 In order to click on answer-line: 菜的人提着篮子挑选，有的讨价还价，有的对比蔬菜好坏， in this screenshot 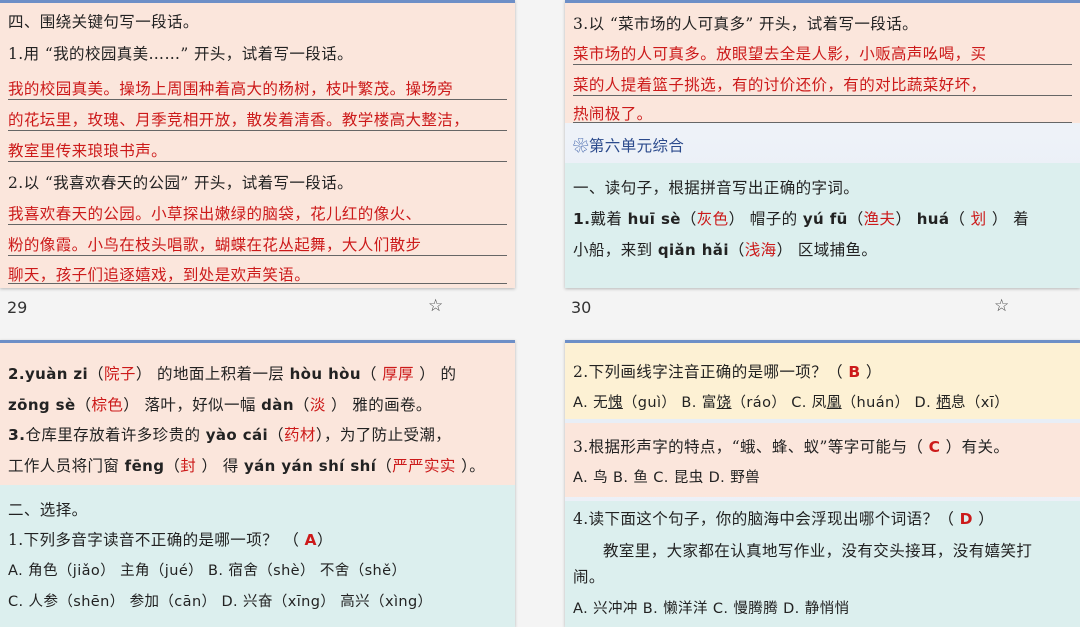, I will do `click(780, 85)`.